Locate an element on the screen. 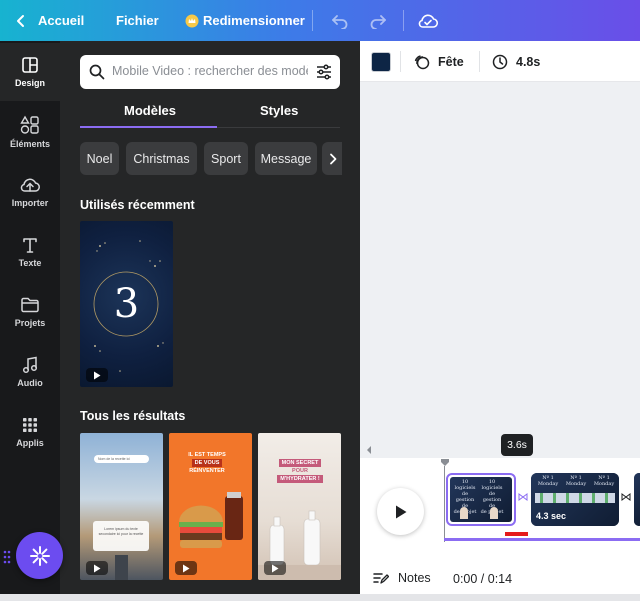 This screenshot has width=640, height=601. rail-item-apps: Applis is located at coordinates (30, 432).